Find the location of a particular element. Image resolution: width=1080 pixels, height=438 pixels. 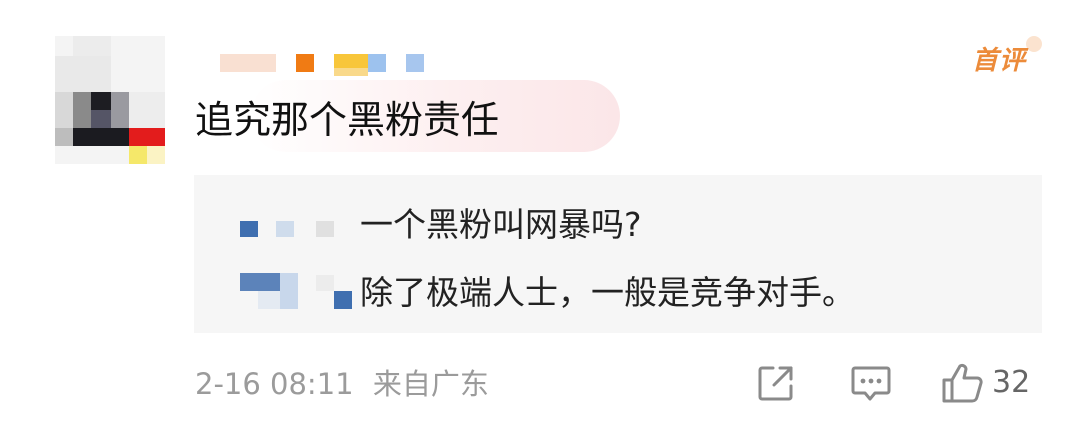

reply-button is located at coordinates (871, 383).